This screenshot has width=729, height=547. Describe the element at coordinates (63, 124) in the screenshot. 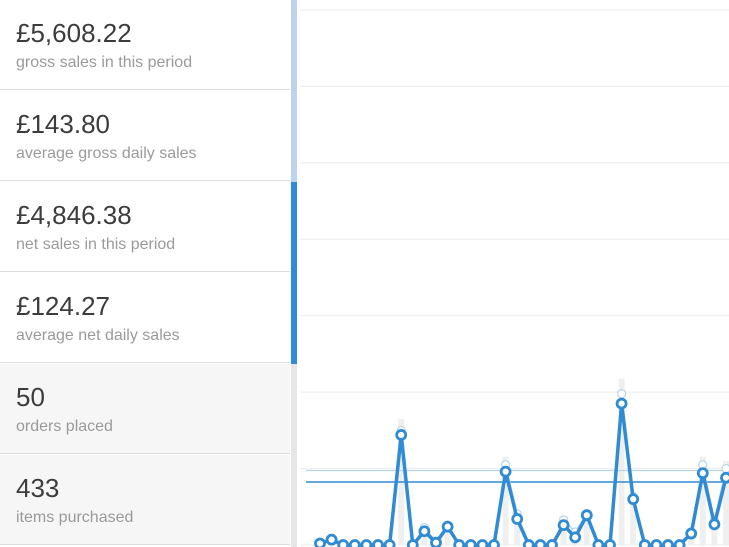

I see `average-gross-daily-amount: £143.80` at that location.